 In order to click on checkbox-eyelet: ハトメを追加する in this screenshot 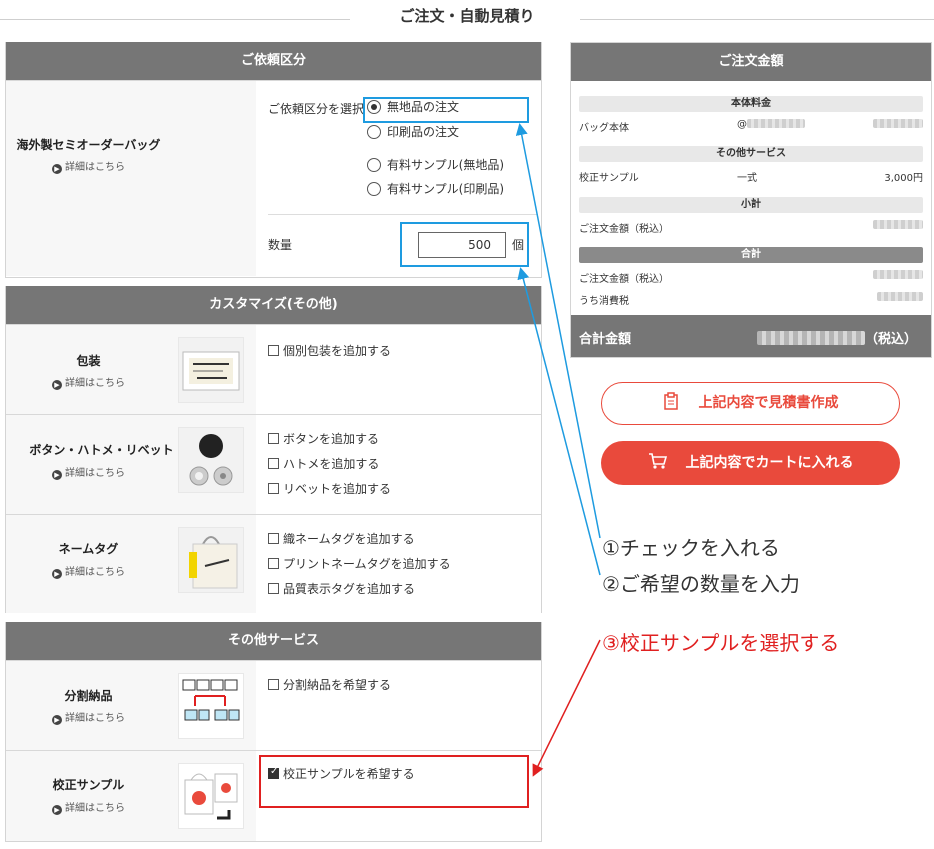, I will do `click(323, 463)`.